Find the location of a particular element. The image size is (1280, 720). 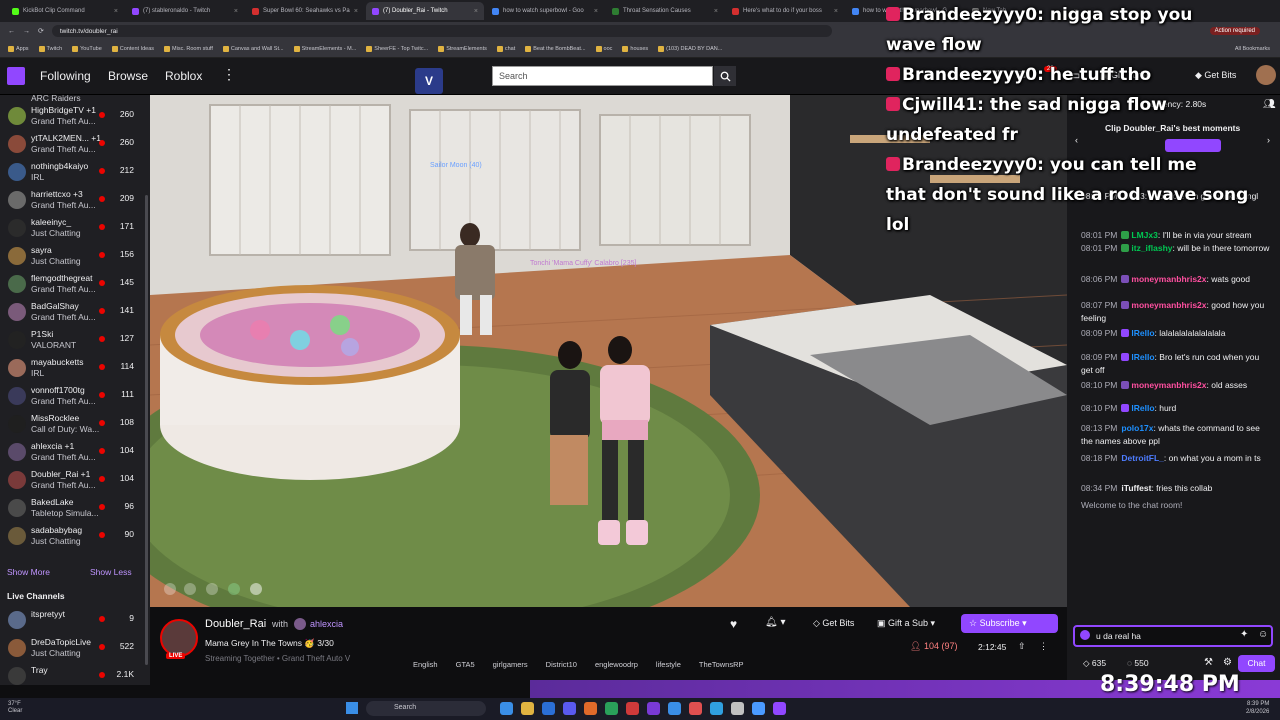

browser-tab: (7) Doubler_Rai - Twitch × is located at coordinates (425, 11).